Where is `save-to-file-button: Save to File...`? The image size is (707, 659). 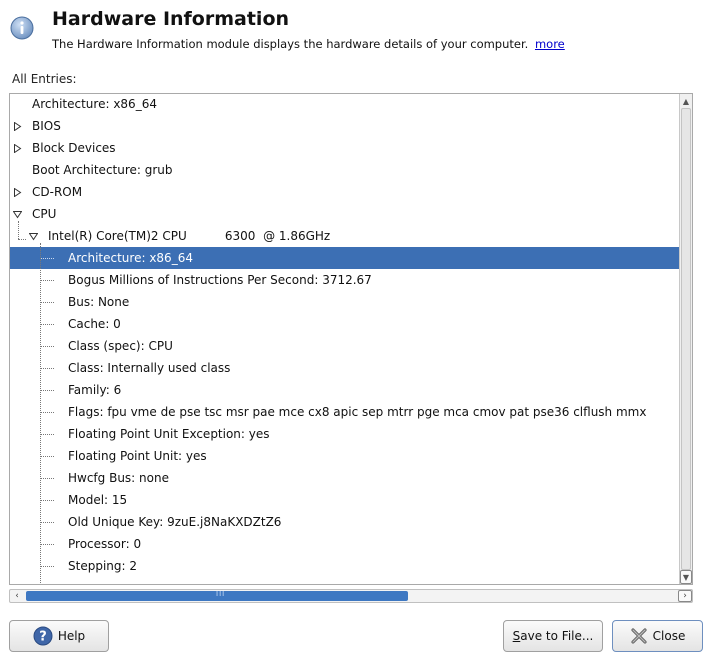
save-to-file-button: Save to File... is located at coordinates (553, 636).